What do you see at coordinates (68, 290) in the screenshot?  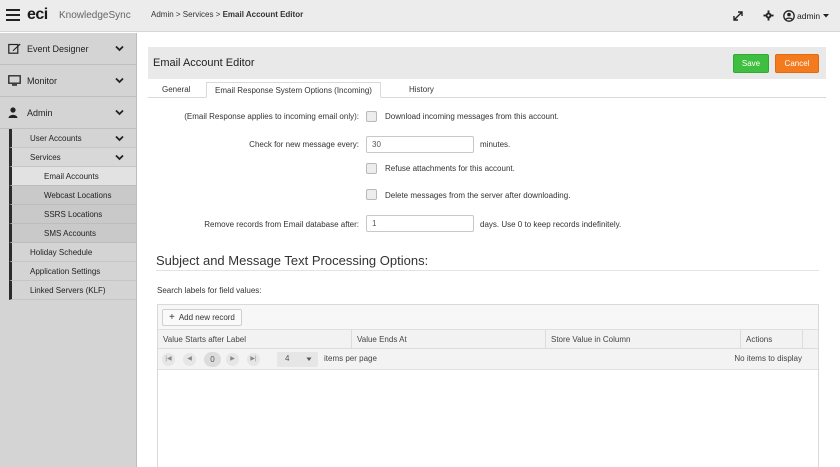 I see `sidebar-item-label: Linked Servers (KLF)` at bounding box center [68, 290].